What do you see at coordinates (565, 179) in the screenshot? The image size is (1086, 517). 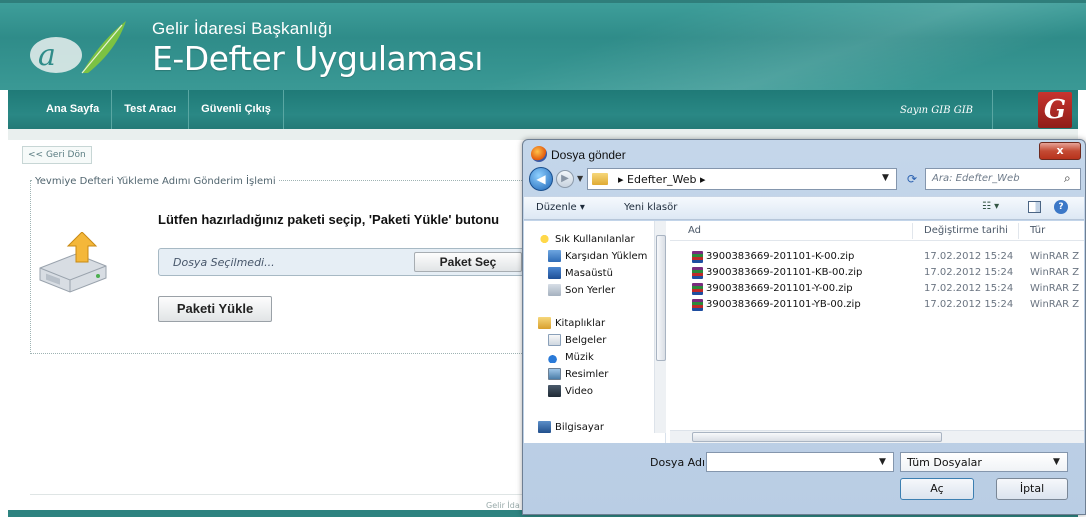 I see `forward-arrow-icon: ▶` at bounding box center [565, 179].